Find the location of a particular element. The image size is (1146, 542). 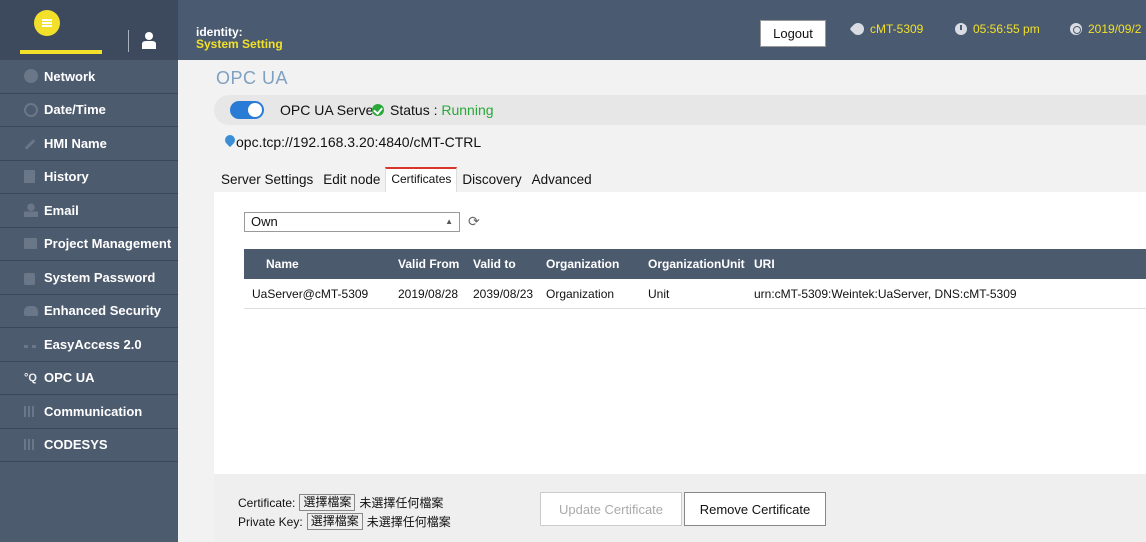

sidebar-item-label: Date/Time is located at coordinates (75, 110).